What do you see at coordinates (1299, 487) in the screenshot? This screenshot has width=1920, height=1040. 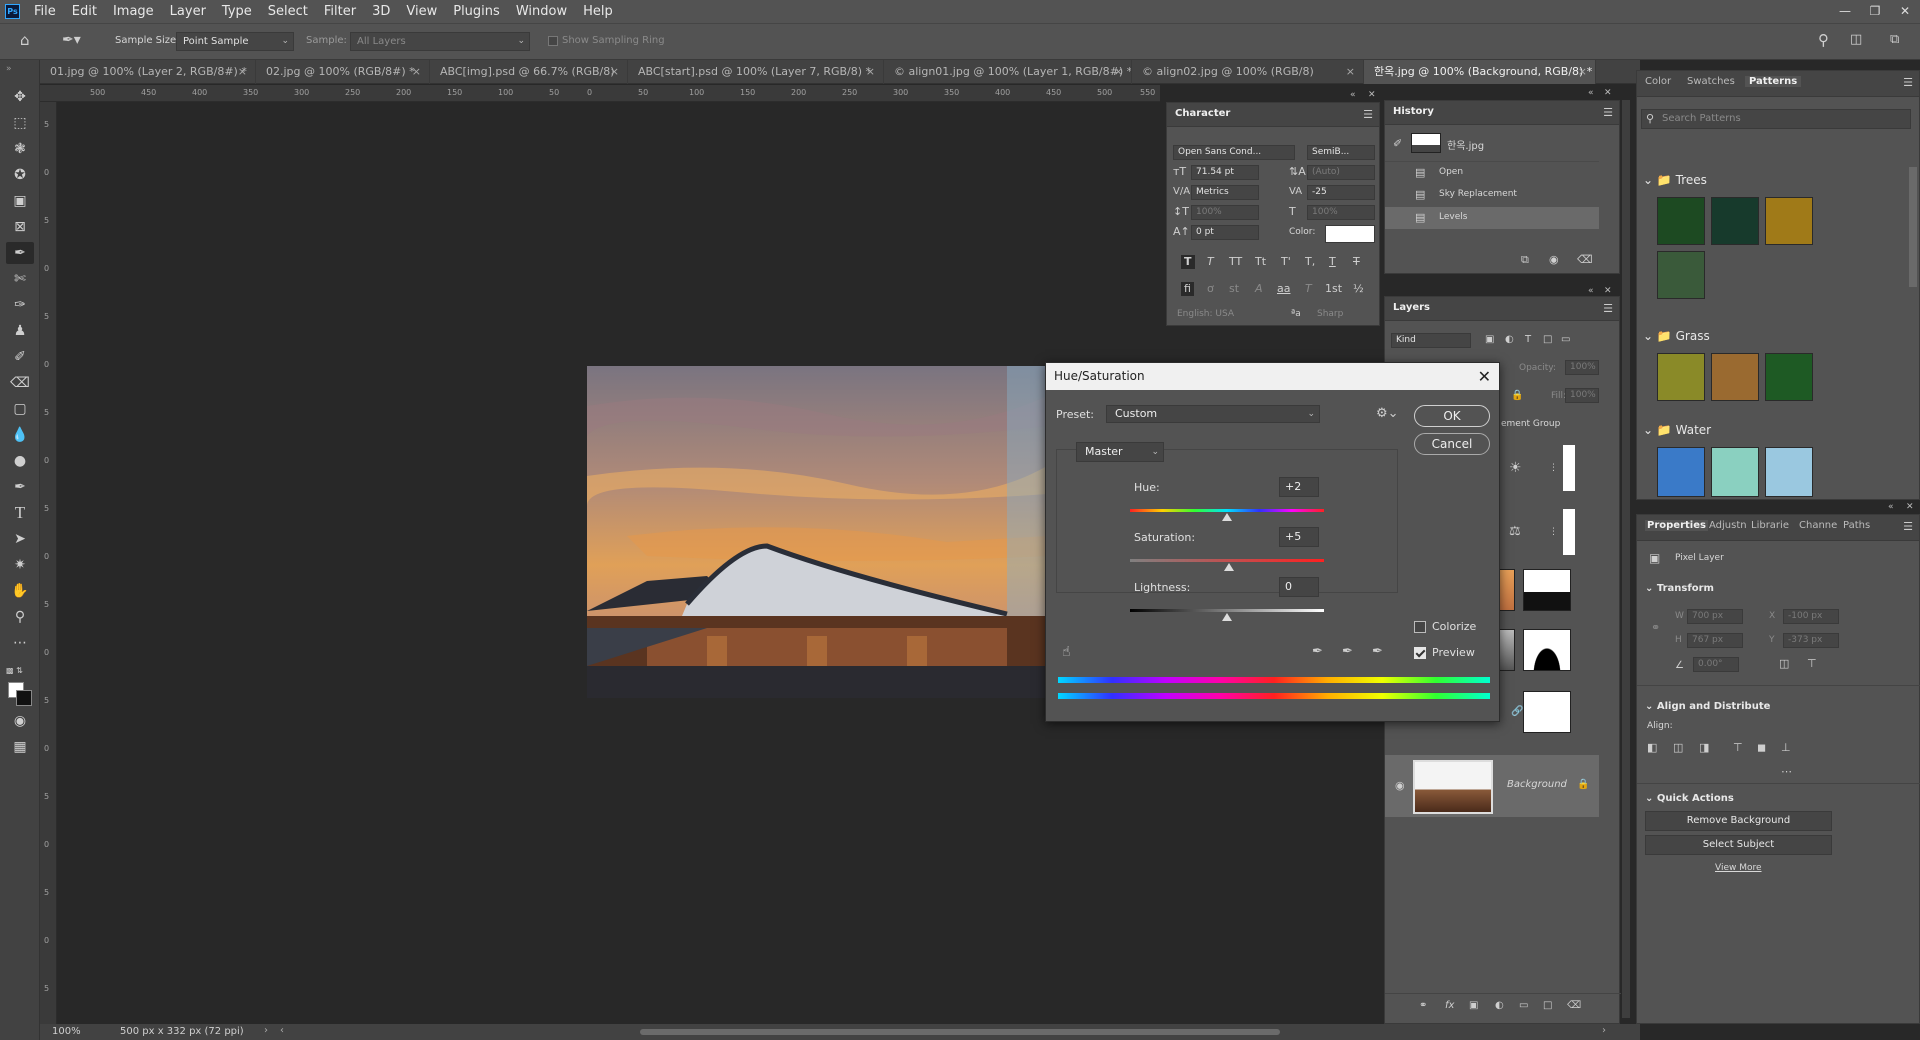 I see `hue-value-field: +2` at bounding box center [1299, 487].